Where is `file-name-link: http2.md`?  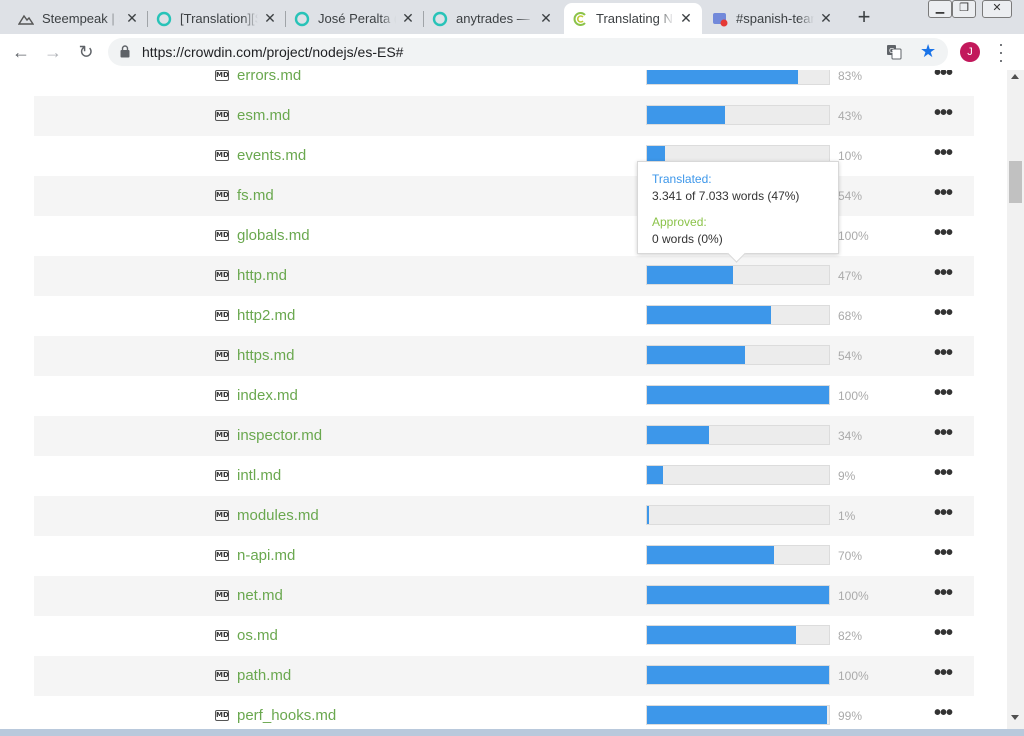
file-name-link: http2.md is located at coordinates (266, 315).